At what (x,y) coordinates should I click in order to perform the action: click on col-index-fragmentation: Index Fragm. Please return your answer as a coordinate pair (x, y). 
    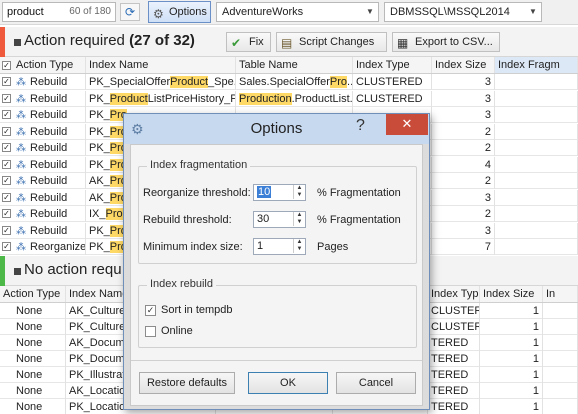
    Looking at the image, I should click on (536, 65).